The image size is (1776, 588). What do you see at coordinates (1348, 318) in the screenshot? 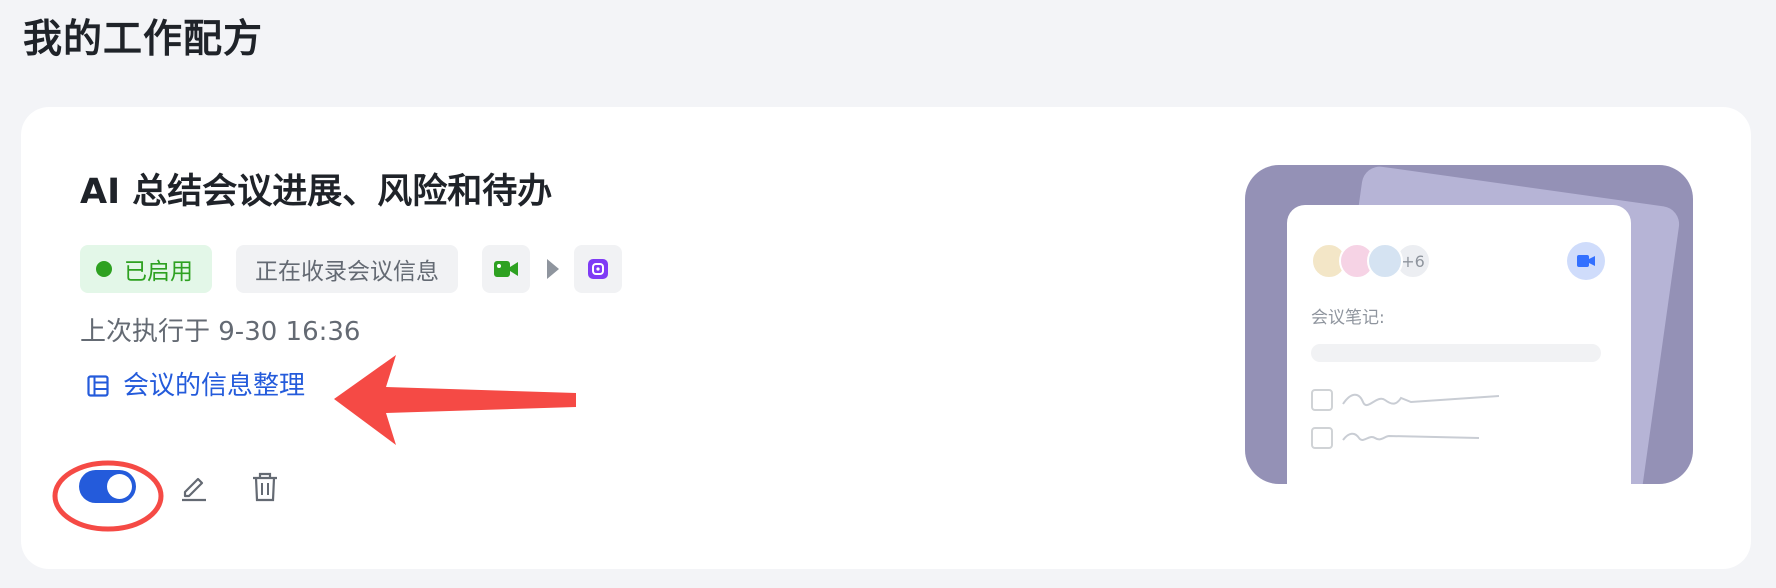
I see `notes-label: 会议笔记:` at bounding box center [1348, 318].